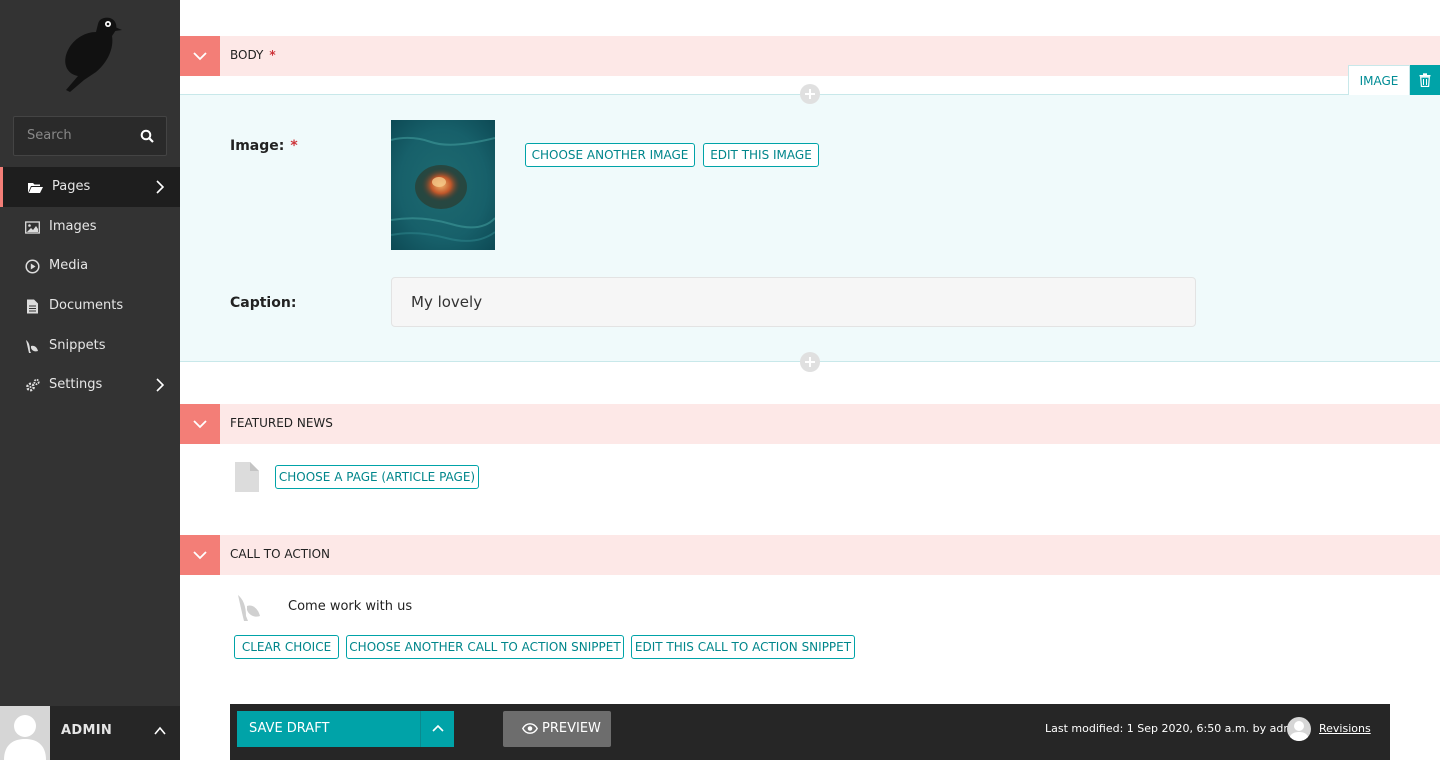 The height and width of the screenshot is (760, 1440). Describe the element at coordinates (485, 647) in the screenshot. I see `choose-another-snippet-button: CHOOSE ANOTHER CALL TO ACTION SNIPPET` at that location.